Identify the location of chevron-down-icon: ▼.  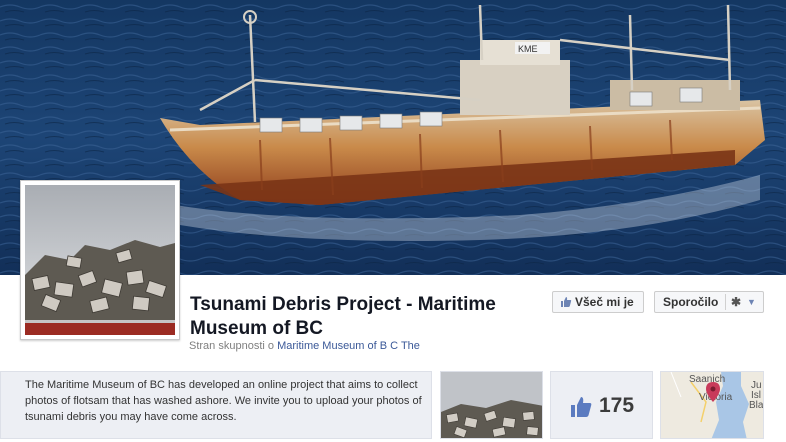
(751, 302).